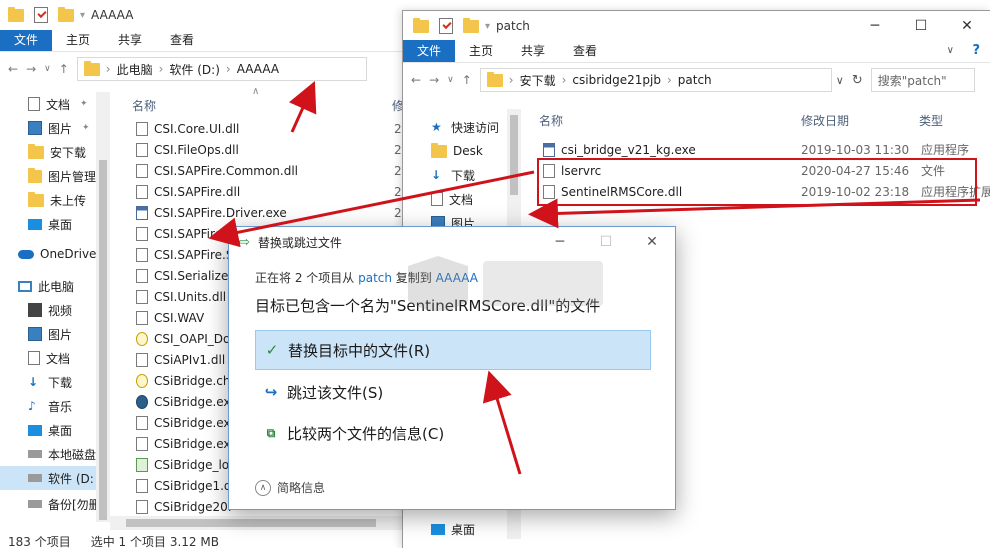  What do you see at coordinates (48, 334) in the screenshot?
I see `sidebar-item-9: 图片` at bounding box center [48, 334].